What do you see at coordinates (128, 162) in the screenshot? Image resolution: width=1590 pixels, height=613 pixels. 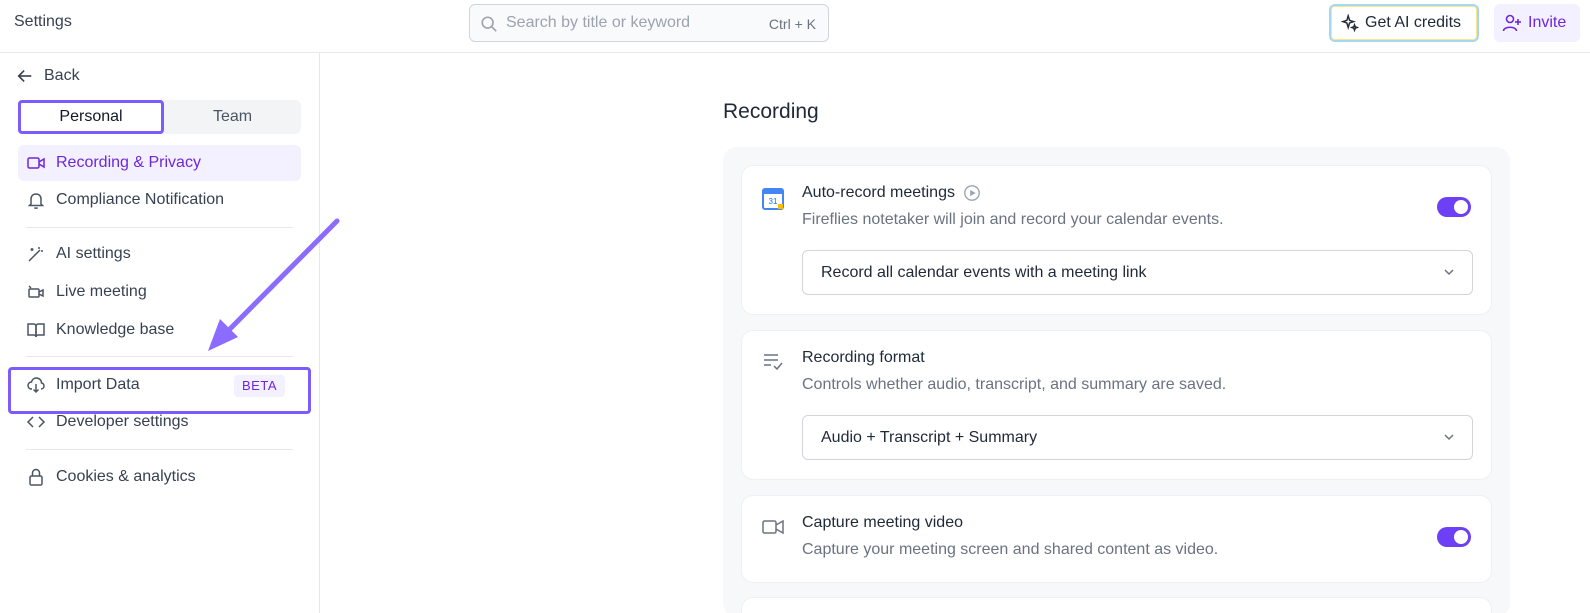 I see `sidebar-item-label: Recording & Privacy` at bounding box center [128, 162].